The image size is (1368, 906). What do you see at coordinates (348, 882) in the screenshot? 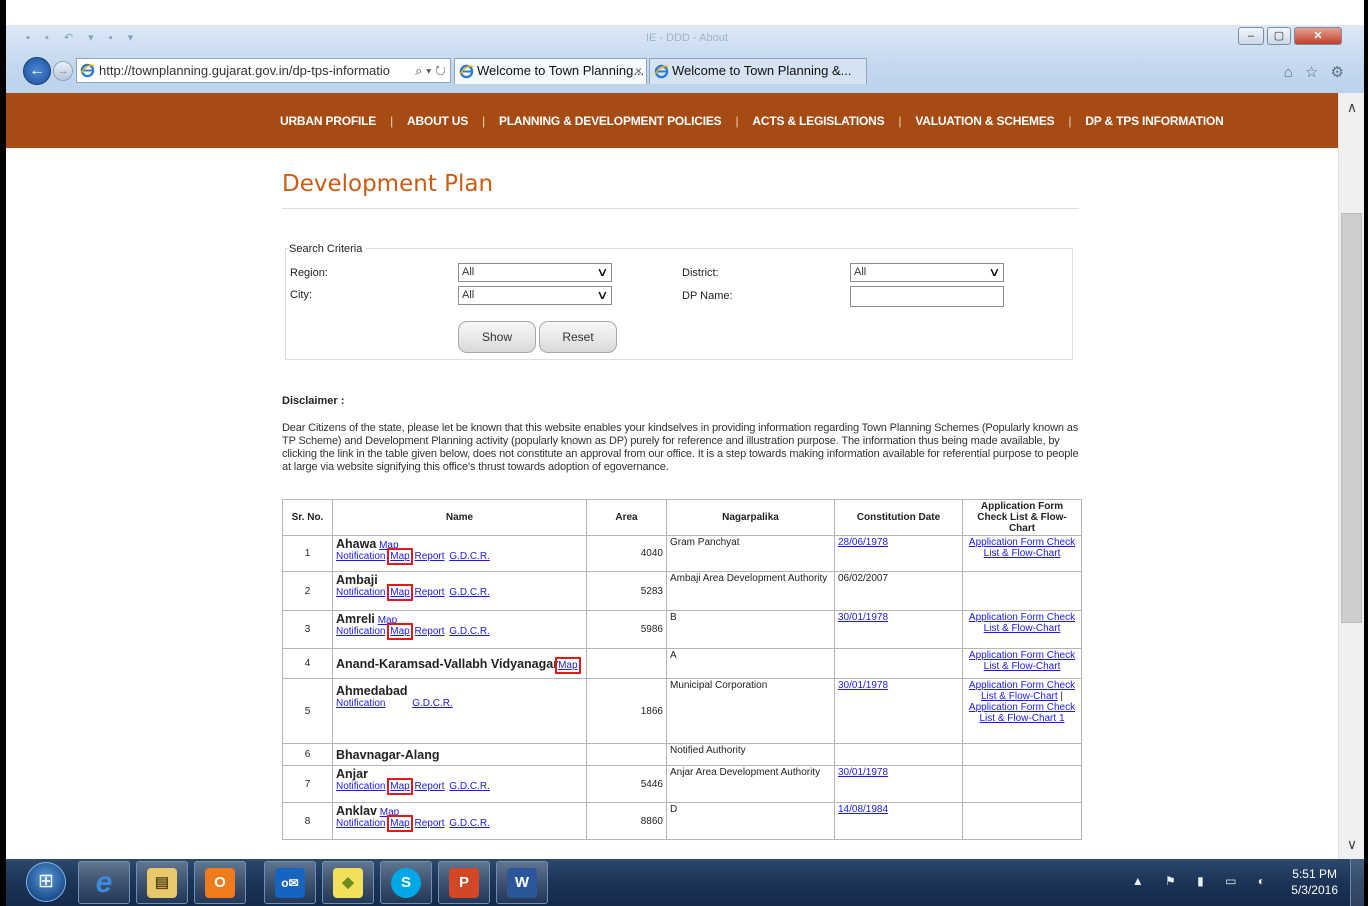
I see `taskbar-stickies: ◆` at bounding box center [348, 882].